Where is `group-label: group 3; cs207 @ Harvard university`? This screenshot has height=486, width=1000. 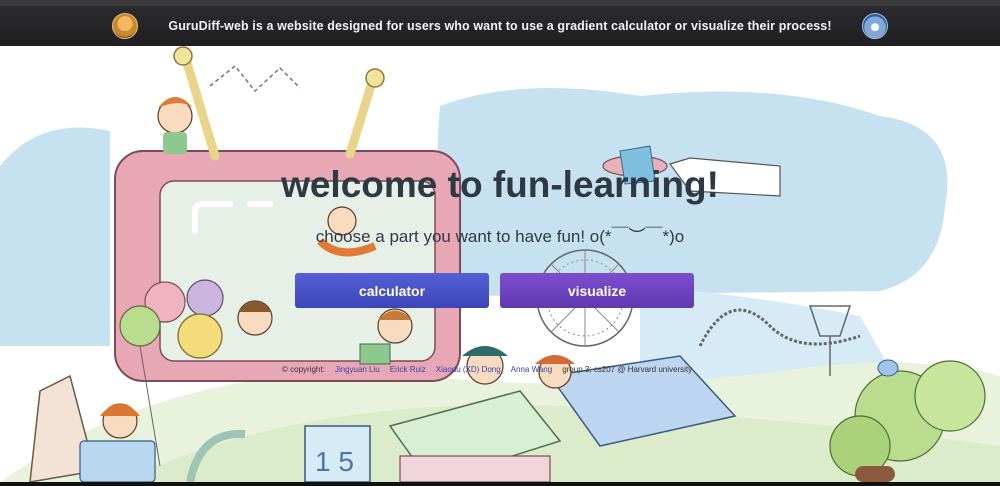
group-label: group 3; cs207 @ Harvard university is located at coordinates (627, 369).